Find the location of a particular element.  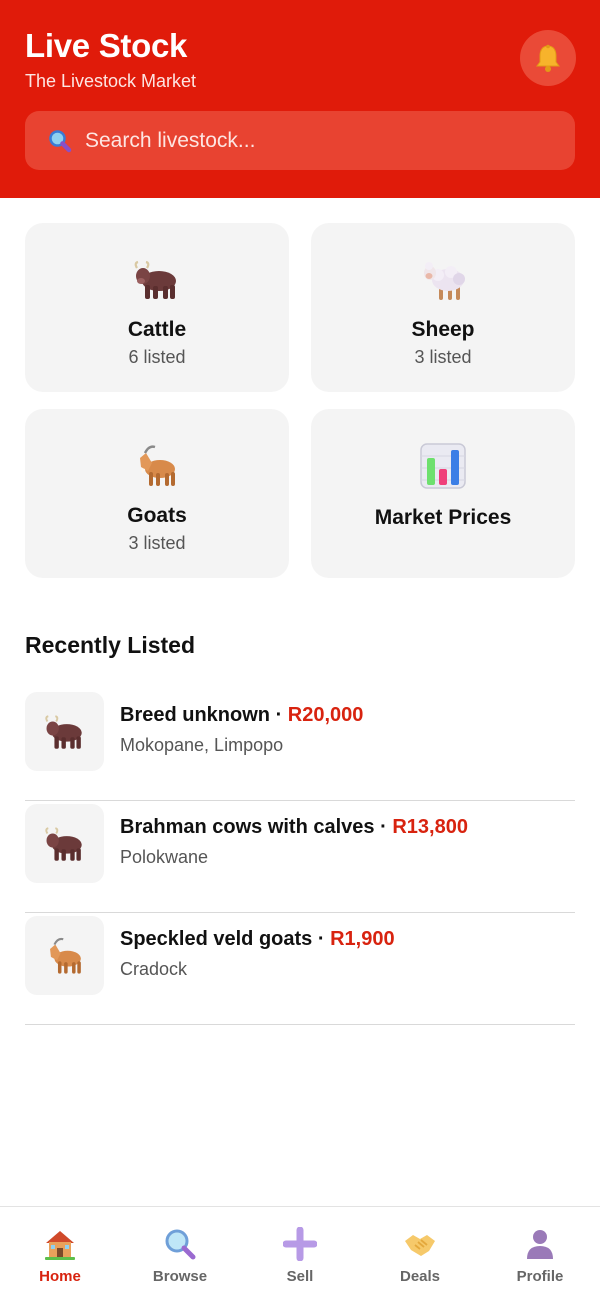

notifications-button is located at coordinates (548, 58).